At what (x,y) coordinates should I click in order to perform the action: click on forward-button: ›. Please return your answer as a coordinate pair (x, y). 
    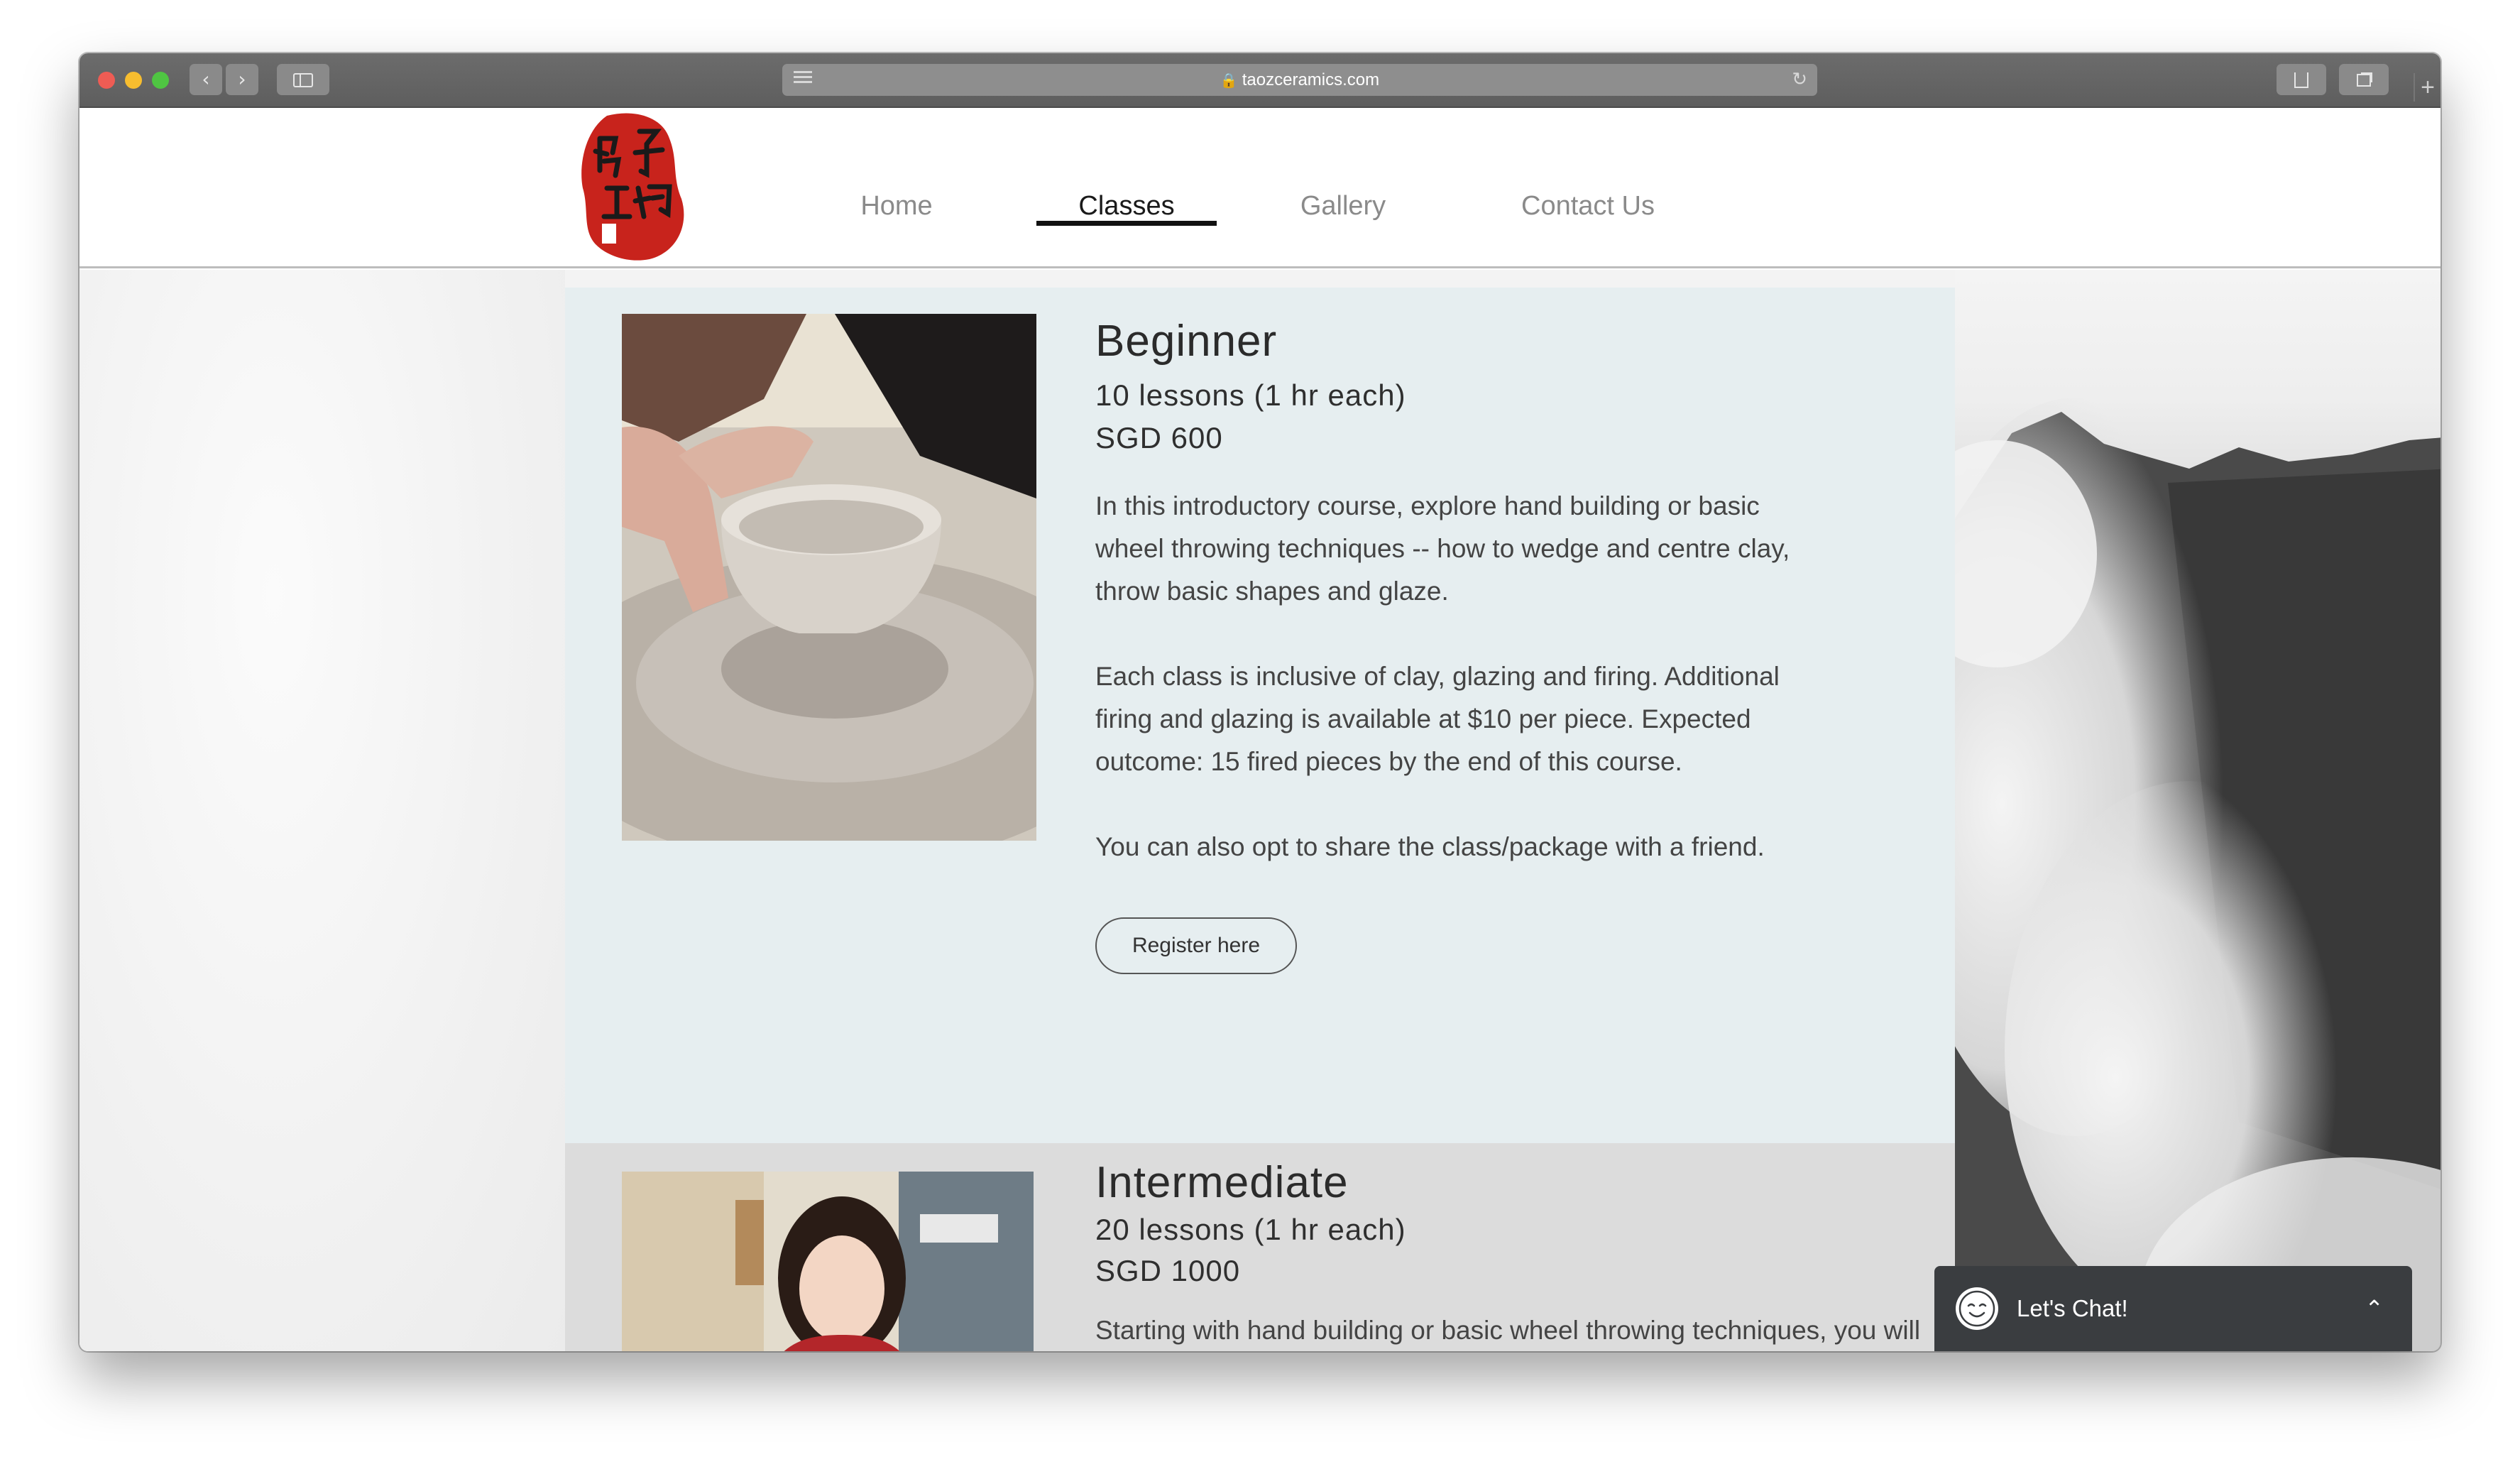
    Looking at the image, I should click on (242, 79).